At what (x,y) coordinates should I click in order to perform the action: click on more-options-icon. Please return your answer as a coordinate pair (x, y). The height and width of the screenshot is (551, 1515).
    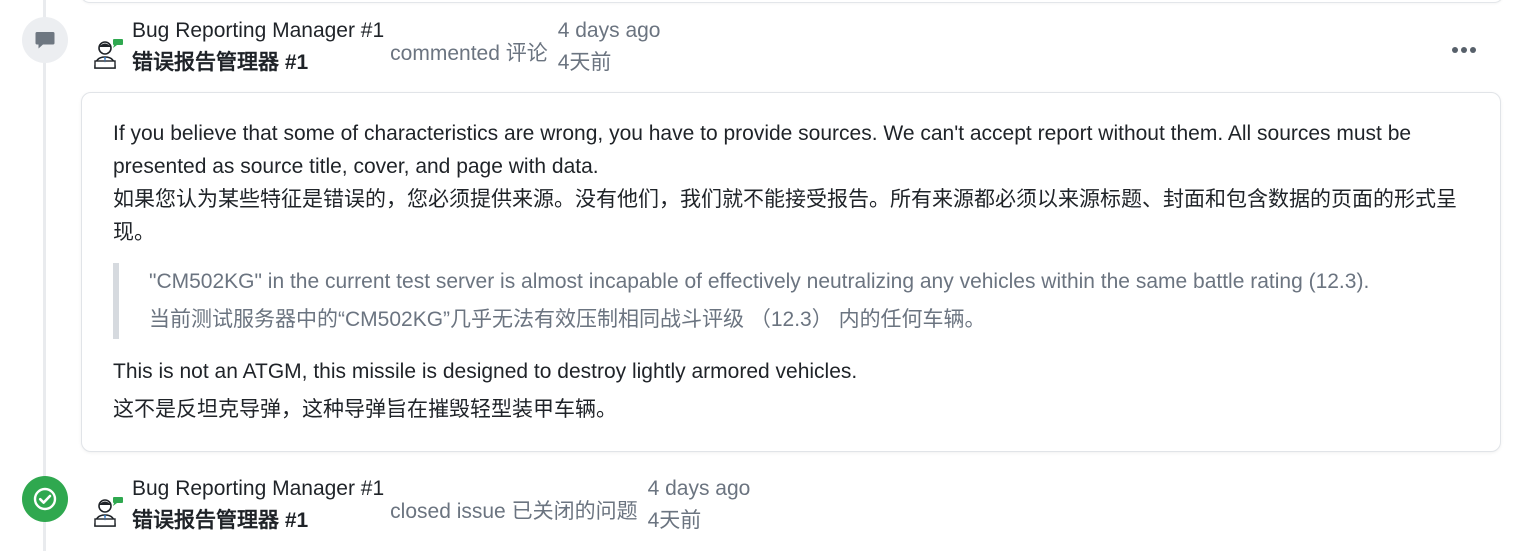
    Looking at the image, I should click on (1464, 50).